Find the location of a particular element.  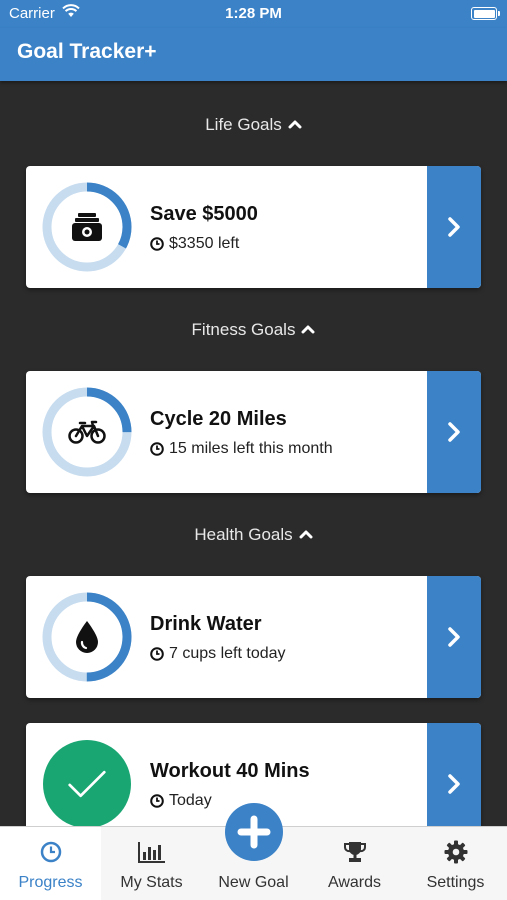

section-label: Health Goals is located at coordinates (243, 534).